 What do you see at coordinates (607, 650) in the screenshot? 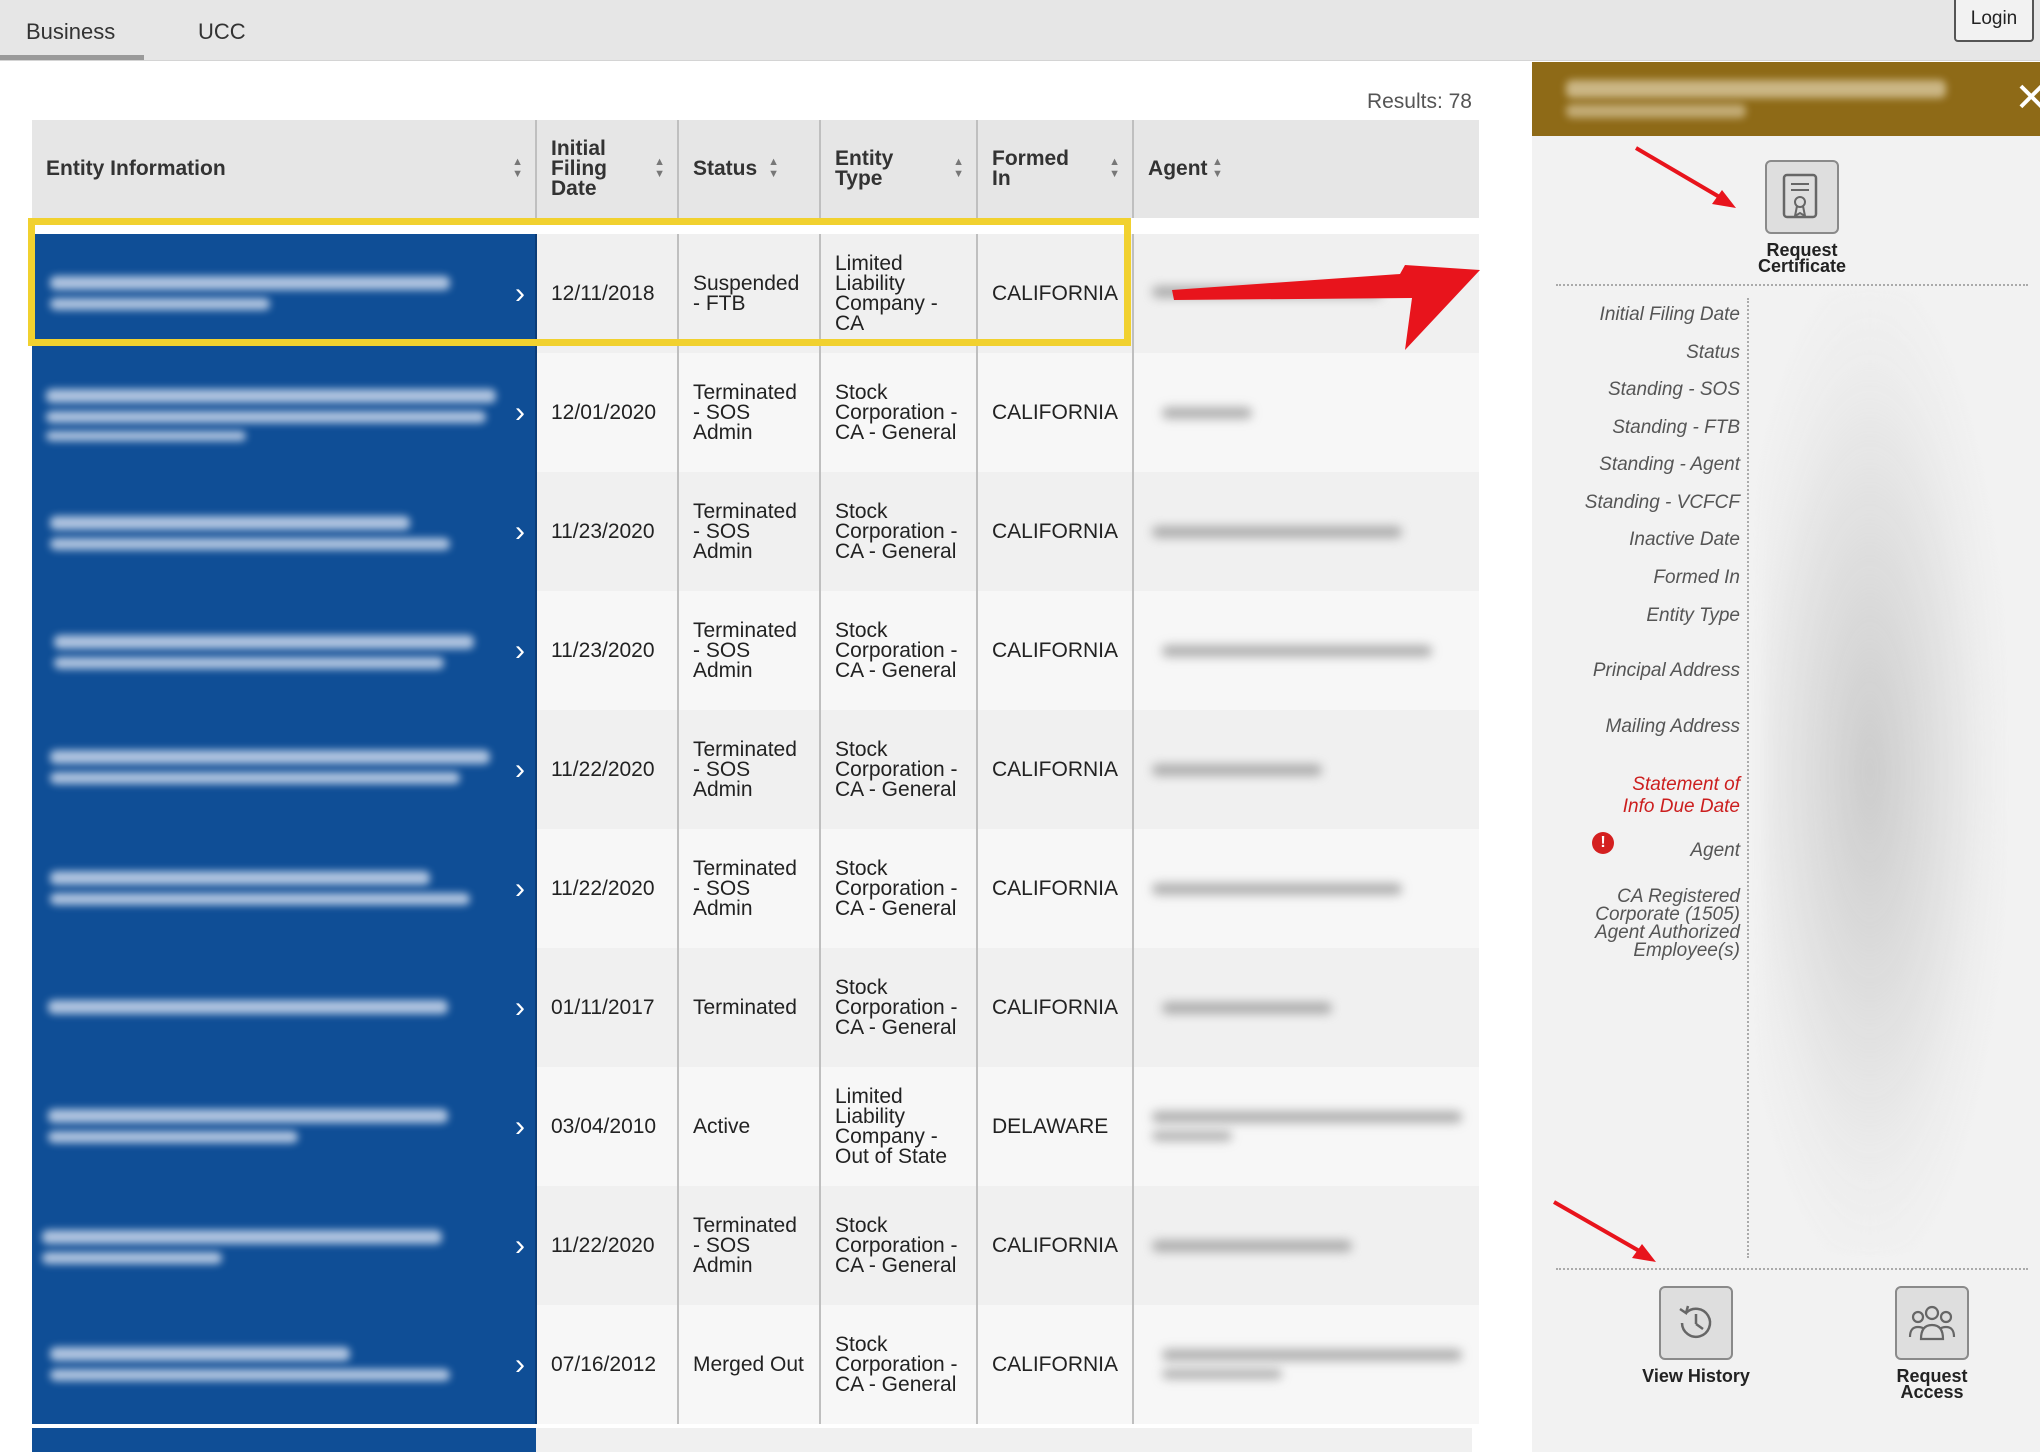
I see `filing-date: 11/23/2020` at bounding box center [607, 650].